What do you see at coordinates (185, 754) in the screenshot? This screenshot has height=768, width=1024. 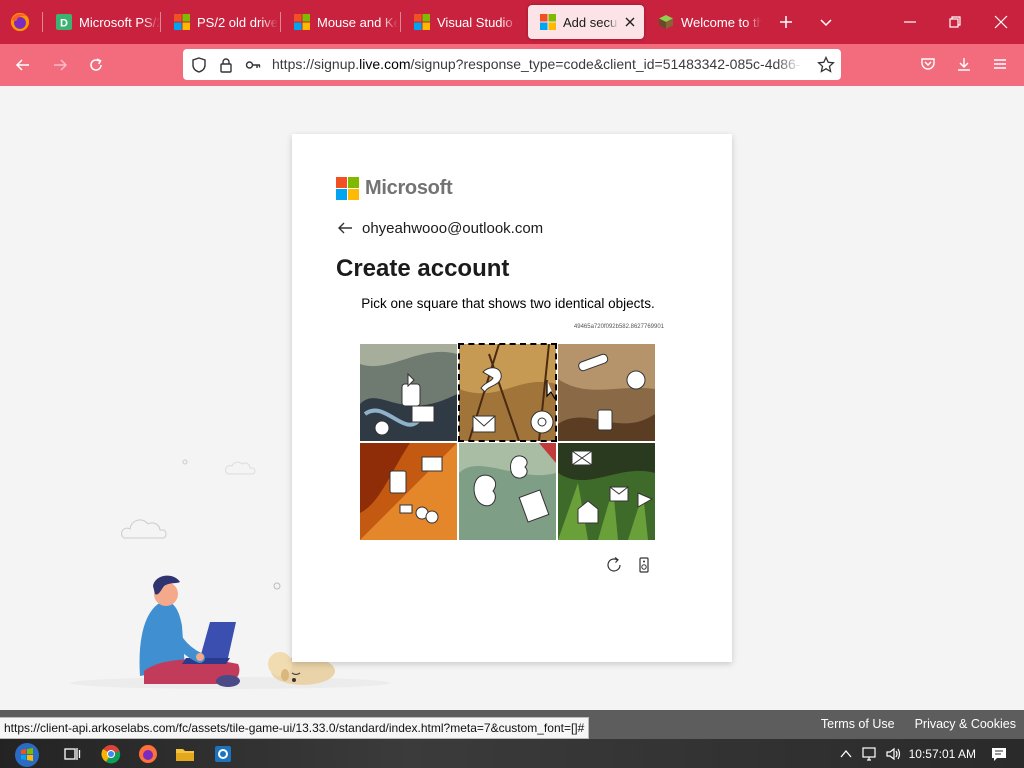 I see `file-explorer-icon` at bounding box center [185, 754].